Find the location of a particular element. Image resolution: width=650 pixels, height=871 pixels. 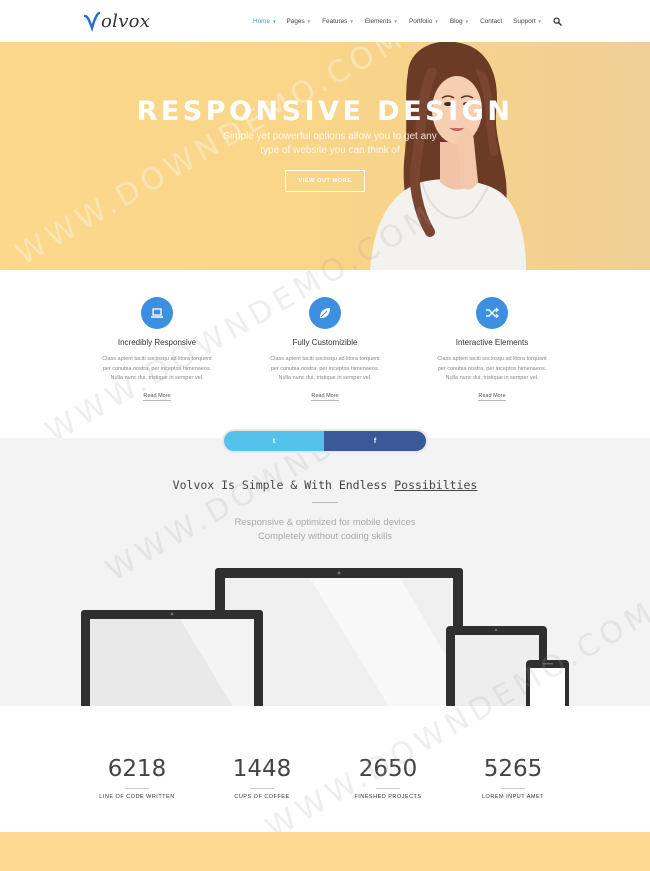

facebook-share-button: f is located at coordinates (375, 441).